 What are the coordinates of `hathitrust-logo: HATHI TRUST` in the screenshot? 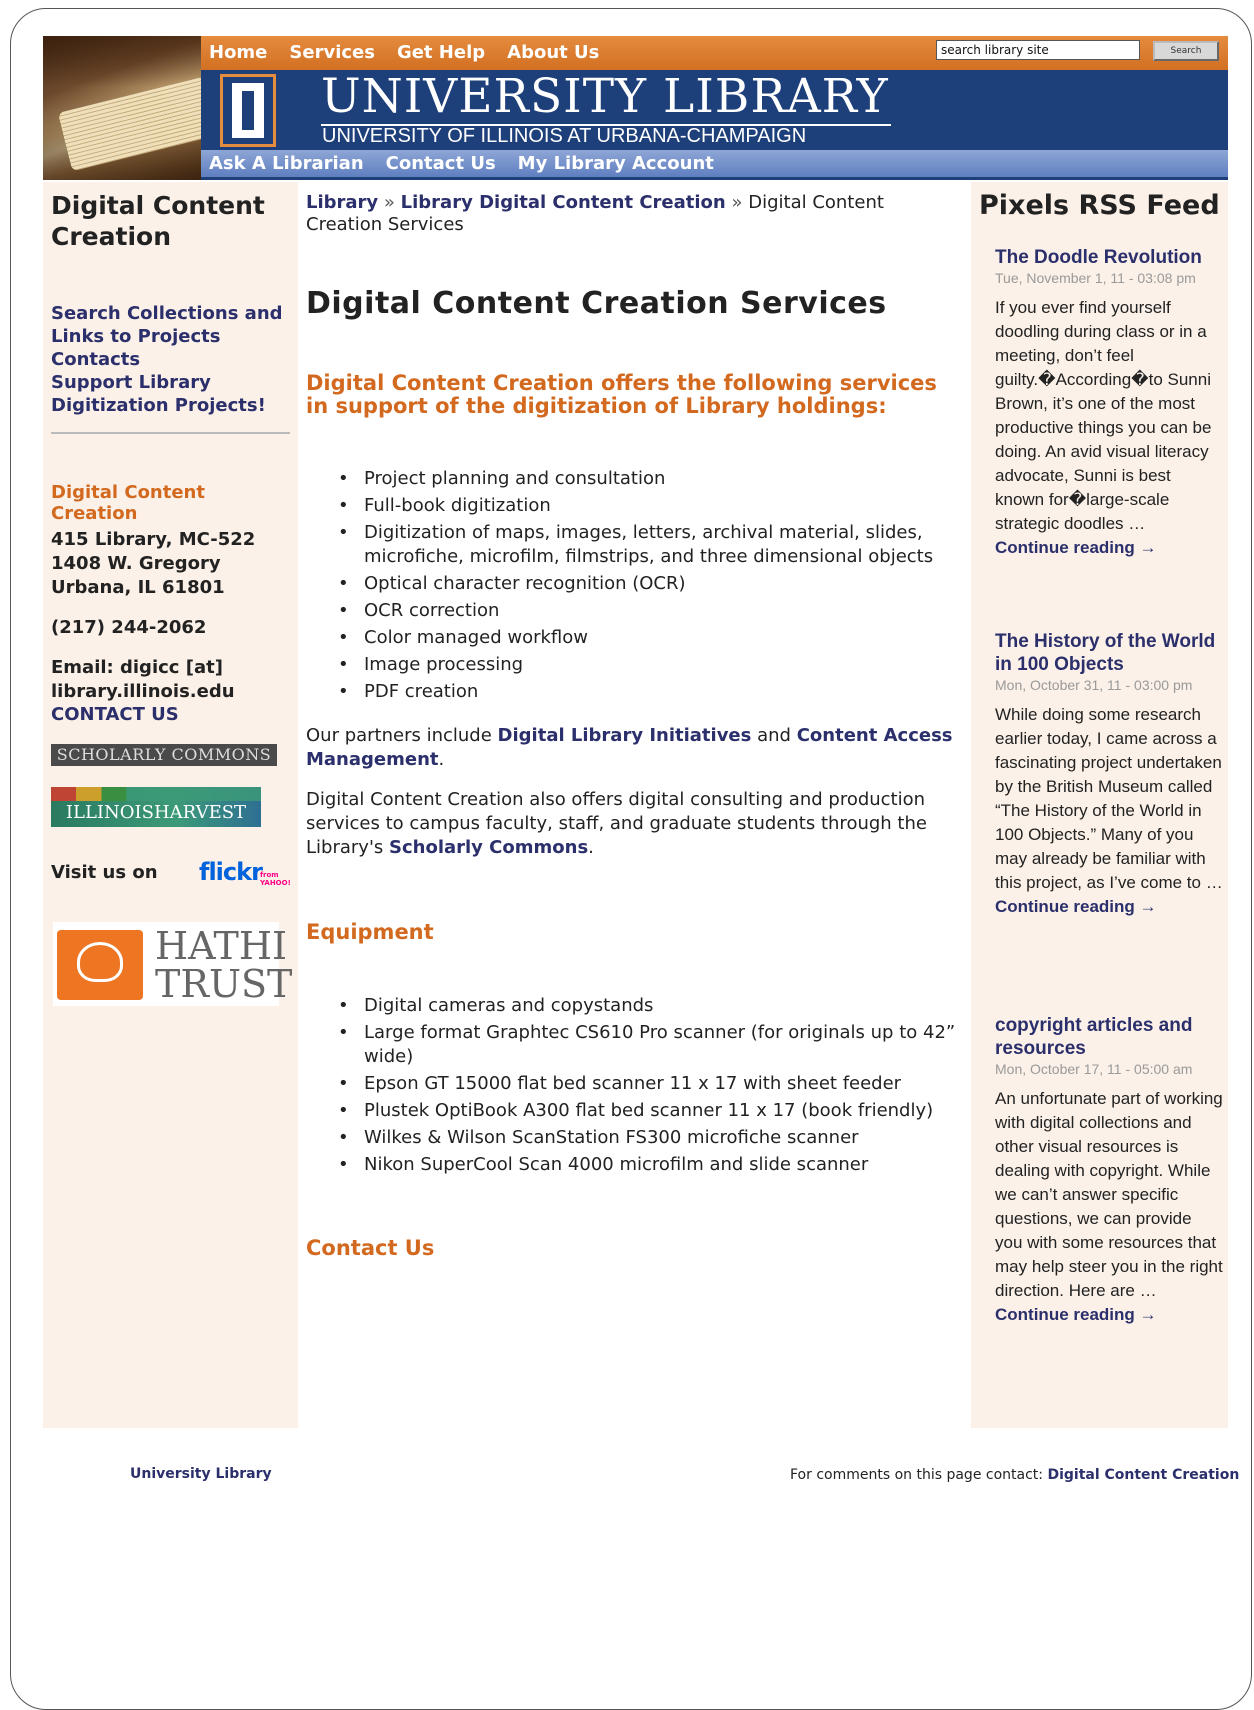 It's located at (172, 964).